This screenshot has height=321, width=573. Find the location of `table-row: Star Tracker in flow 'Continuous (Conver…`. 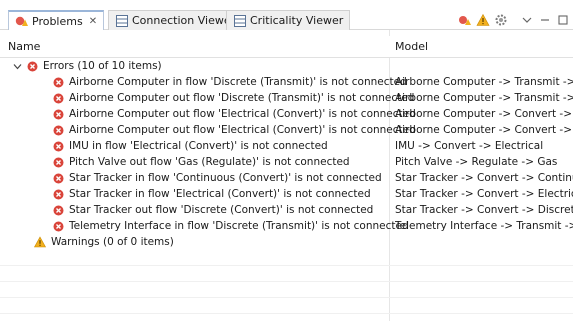

table-row: Star Tracker in flow 'Continuous (Conver… is located at coordinates (286, 178).